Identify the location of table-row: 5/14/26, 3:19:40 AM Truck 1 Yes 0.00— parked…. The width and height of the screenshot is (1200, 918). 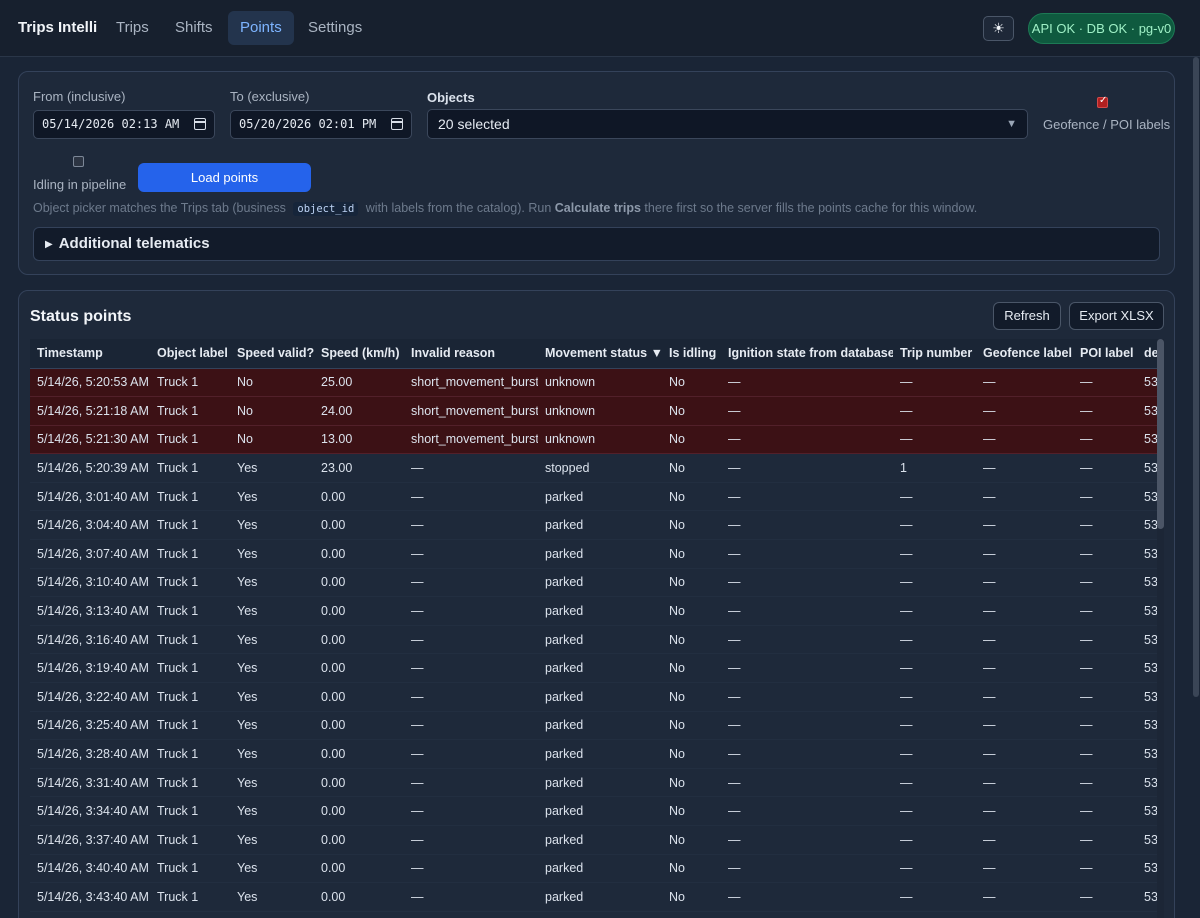
(594, 668).